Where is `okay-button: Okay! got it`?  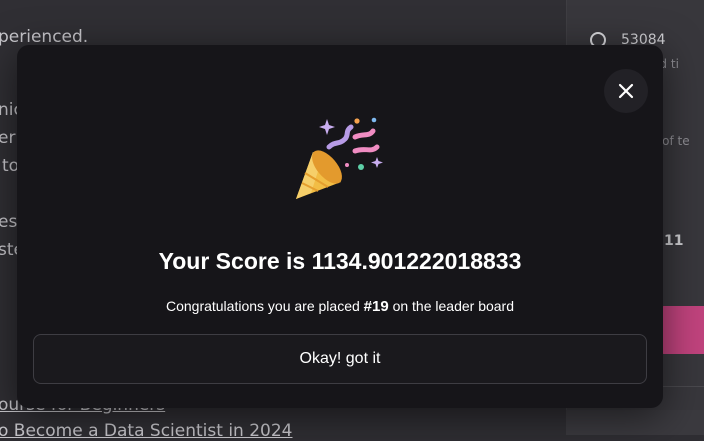
okay-button: Okay! got it is located at coordinates (340, 359).